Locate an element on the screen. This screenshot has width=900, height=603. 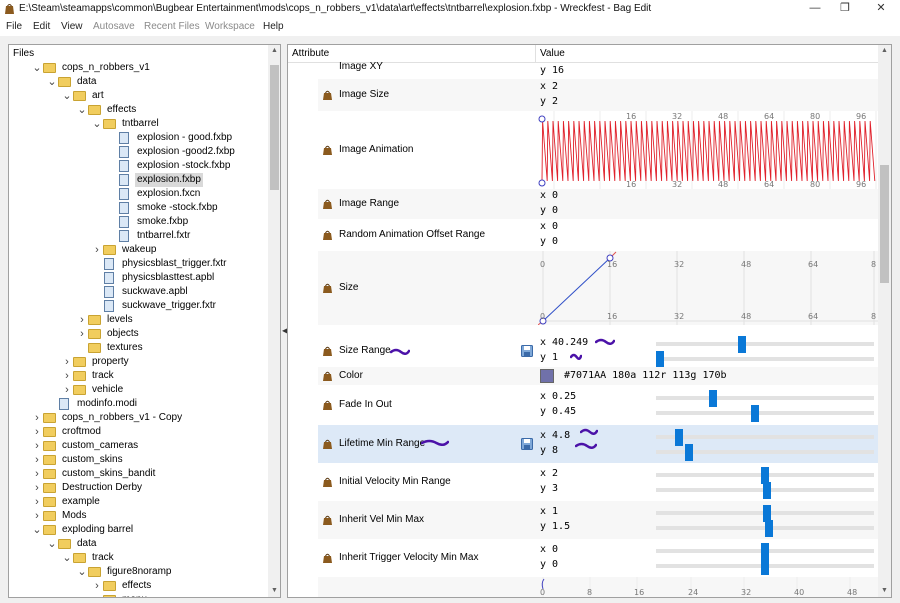
attribute-row-image-size: Image Size x 2 y 2 is located at coordinates (598, 95).